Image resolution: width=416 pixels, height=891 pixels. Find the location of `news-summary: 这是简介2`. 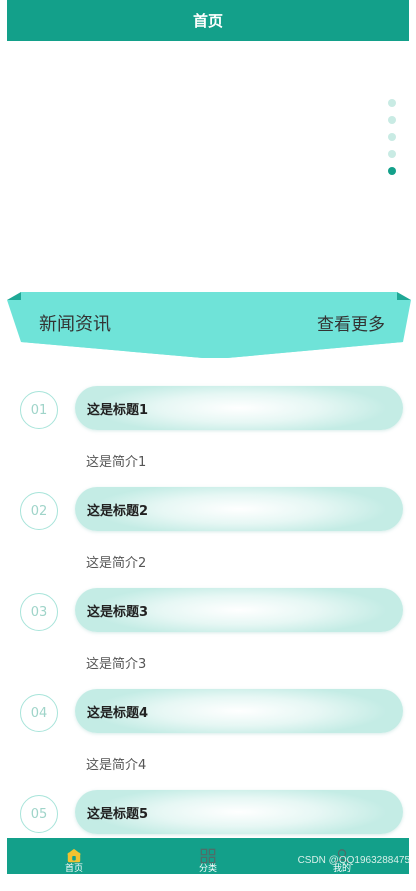

news-summary: 这是简介2 is located at coordinates (116, 563).